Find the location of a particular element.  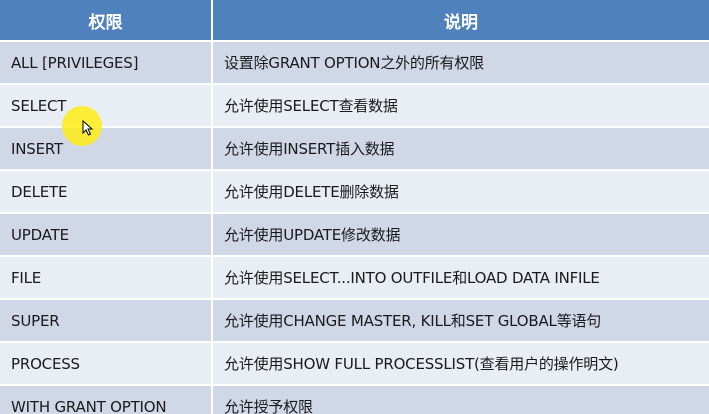

table-row: INSERT 允许使用INSERT插入数据 is located at coordinates (354, 148).